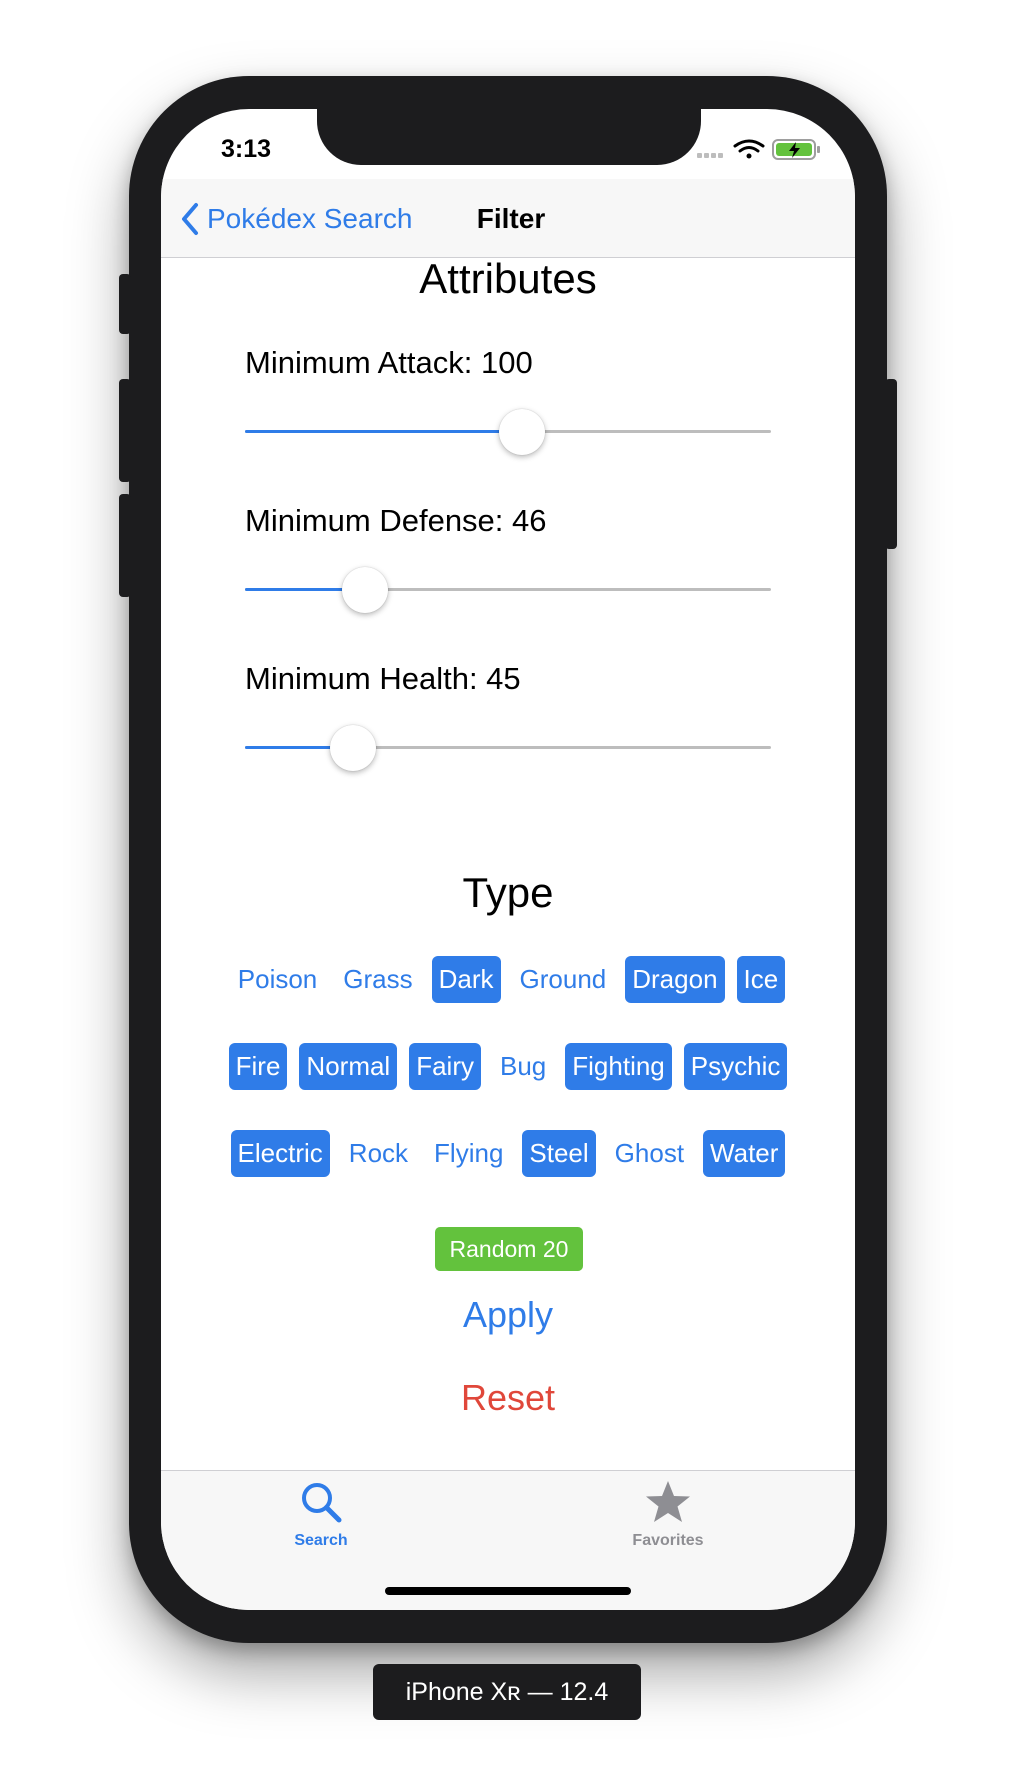 The height and width of the screenshot is (1792, 1016). What do you see at coordinates (523, 1066) in the screenshot?
I see `type-chip-bug: Bug` at bounding box center [523, 1066].